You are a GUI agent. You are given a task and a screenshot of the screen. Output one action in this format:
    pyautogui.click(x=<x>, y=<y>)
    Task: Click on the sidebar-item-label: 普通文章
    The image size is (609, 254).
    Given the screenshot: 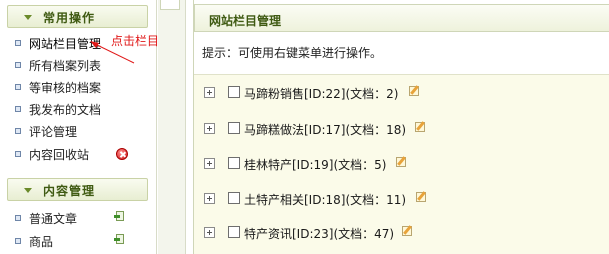 What is the action you would take?
    pyautogui.click(x=53, y=219)
    